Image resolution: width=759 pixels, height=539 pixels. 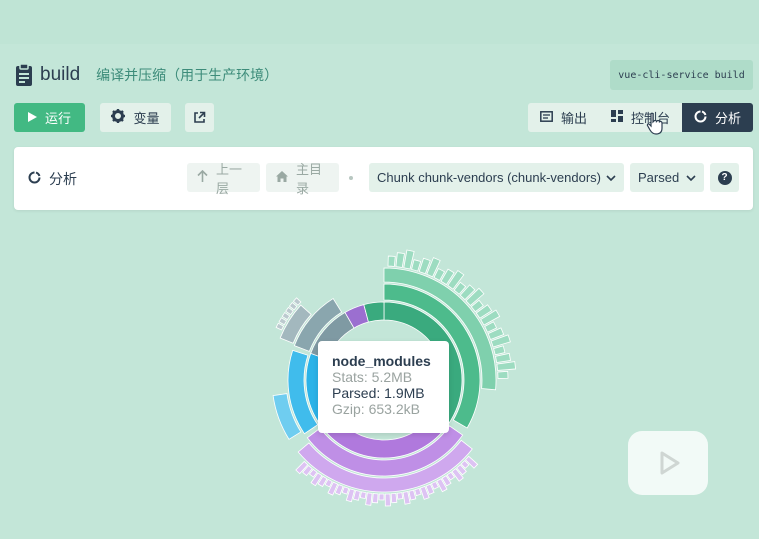 What do you see at coordinates (378, 393) in the screenshot?
I see `tooltip-parsed: Parsed: 1.9MB` at bounding box center [378, 393].